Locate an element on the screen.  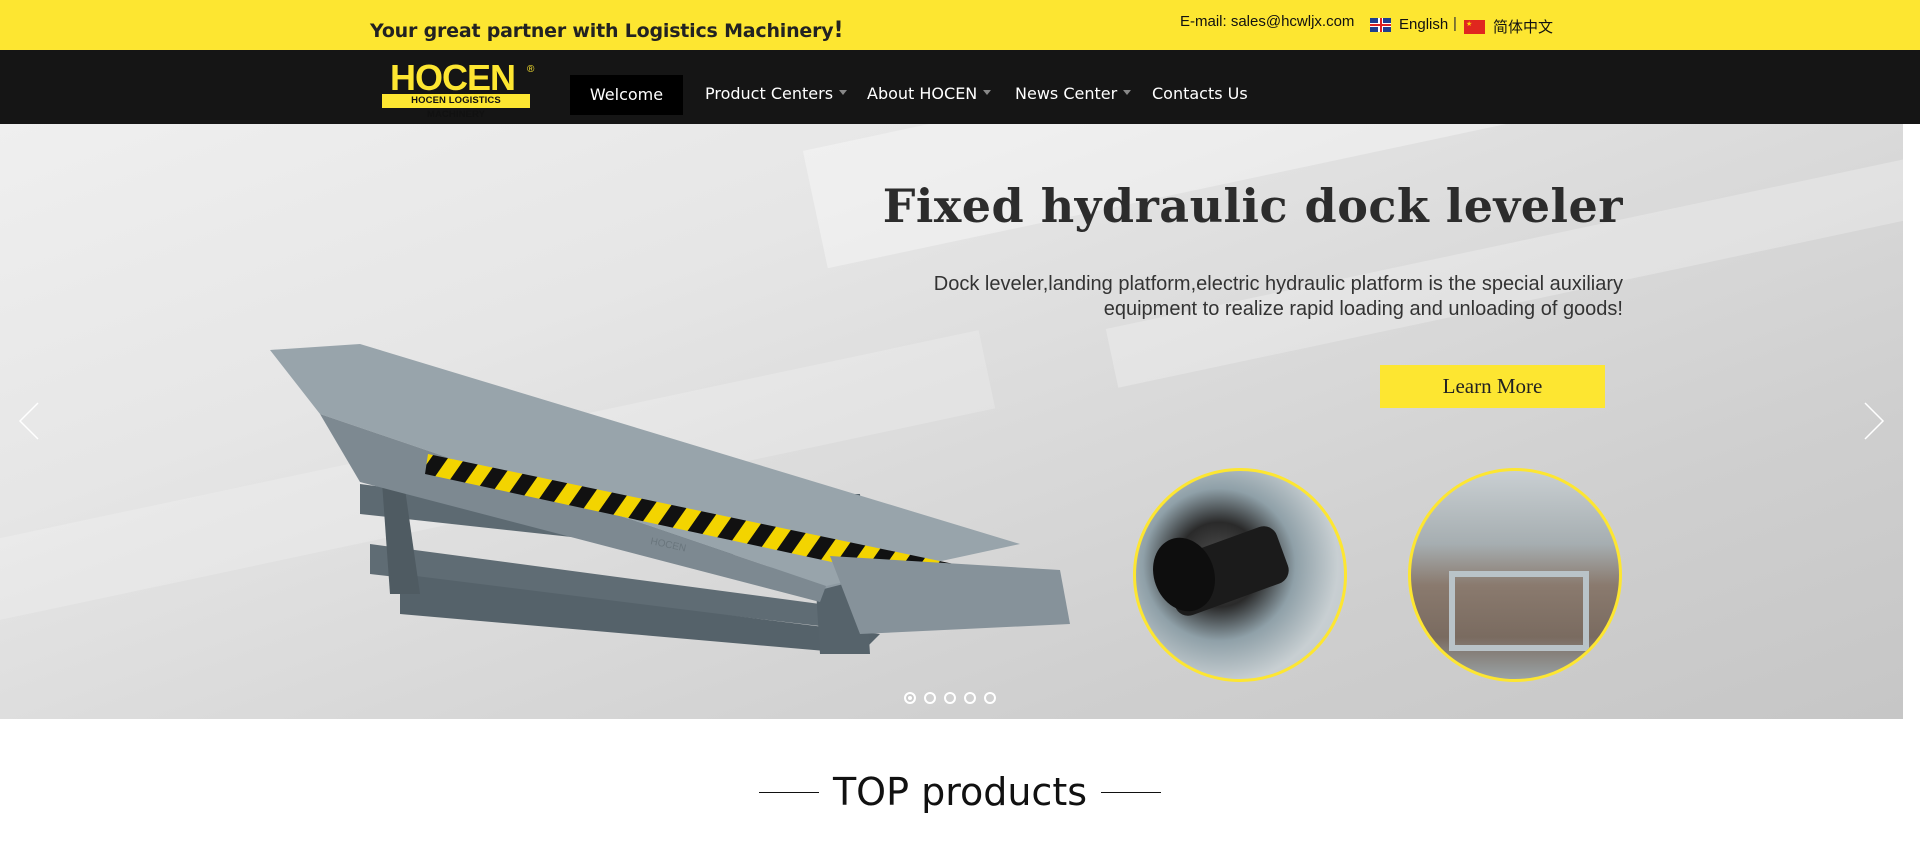
language-english-link: English is located at coordinates (1409, 24).